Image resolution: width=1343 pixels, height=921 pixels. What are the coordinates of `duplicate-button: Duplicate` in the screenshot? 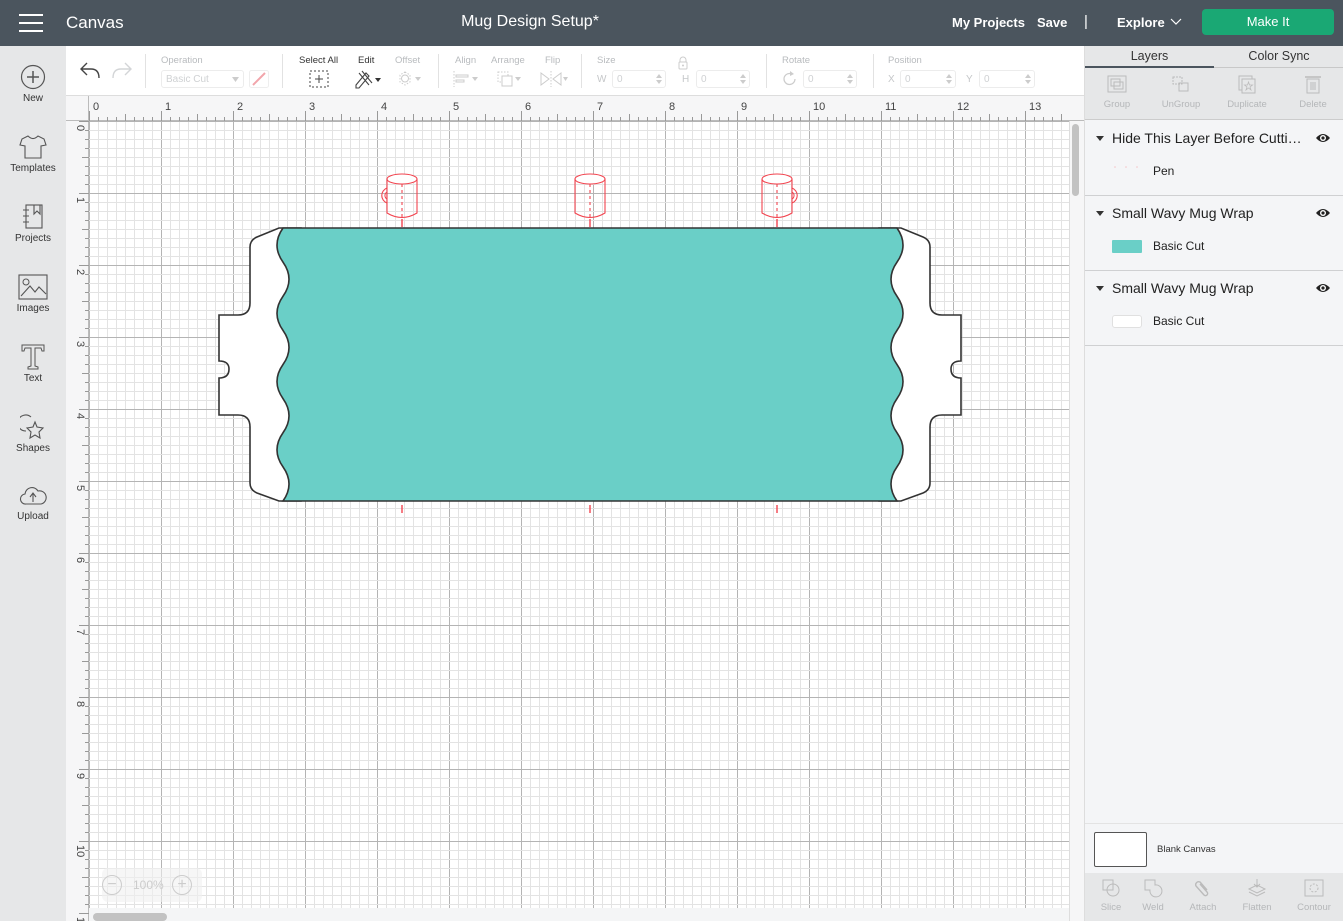 It's located at (1247, 94).